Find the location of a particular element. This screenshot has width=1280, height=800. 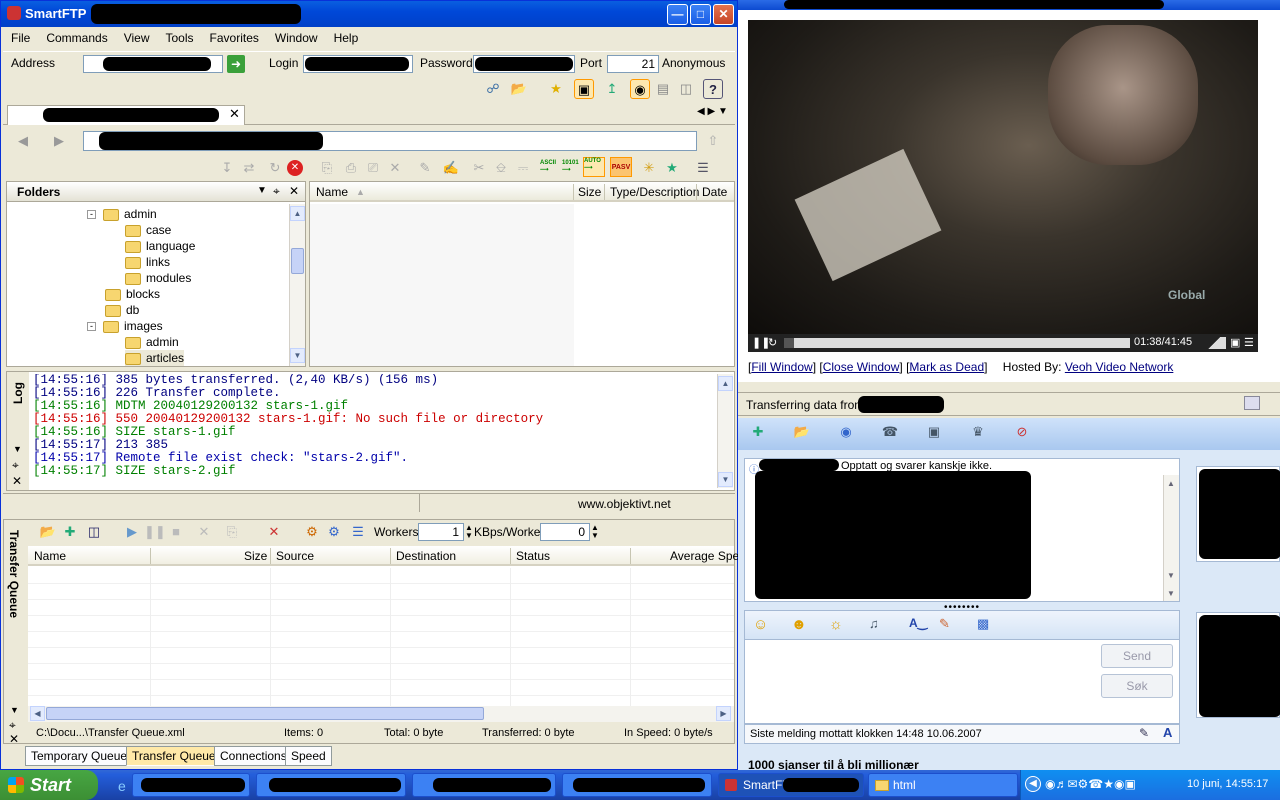

tray-icons: ◉♬✉⚙☎★◉▣ is located at coordinates (1090, 784).